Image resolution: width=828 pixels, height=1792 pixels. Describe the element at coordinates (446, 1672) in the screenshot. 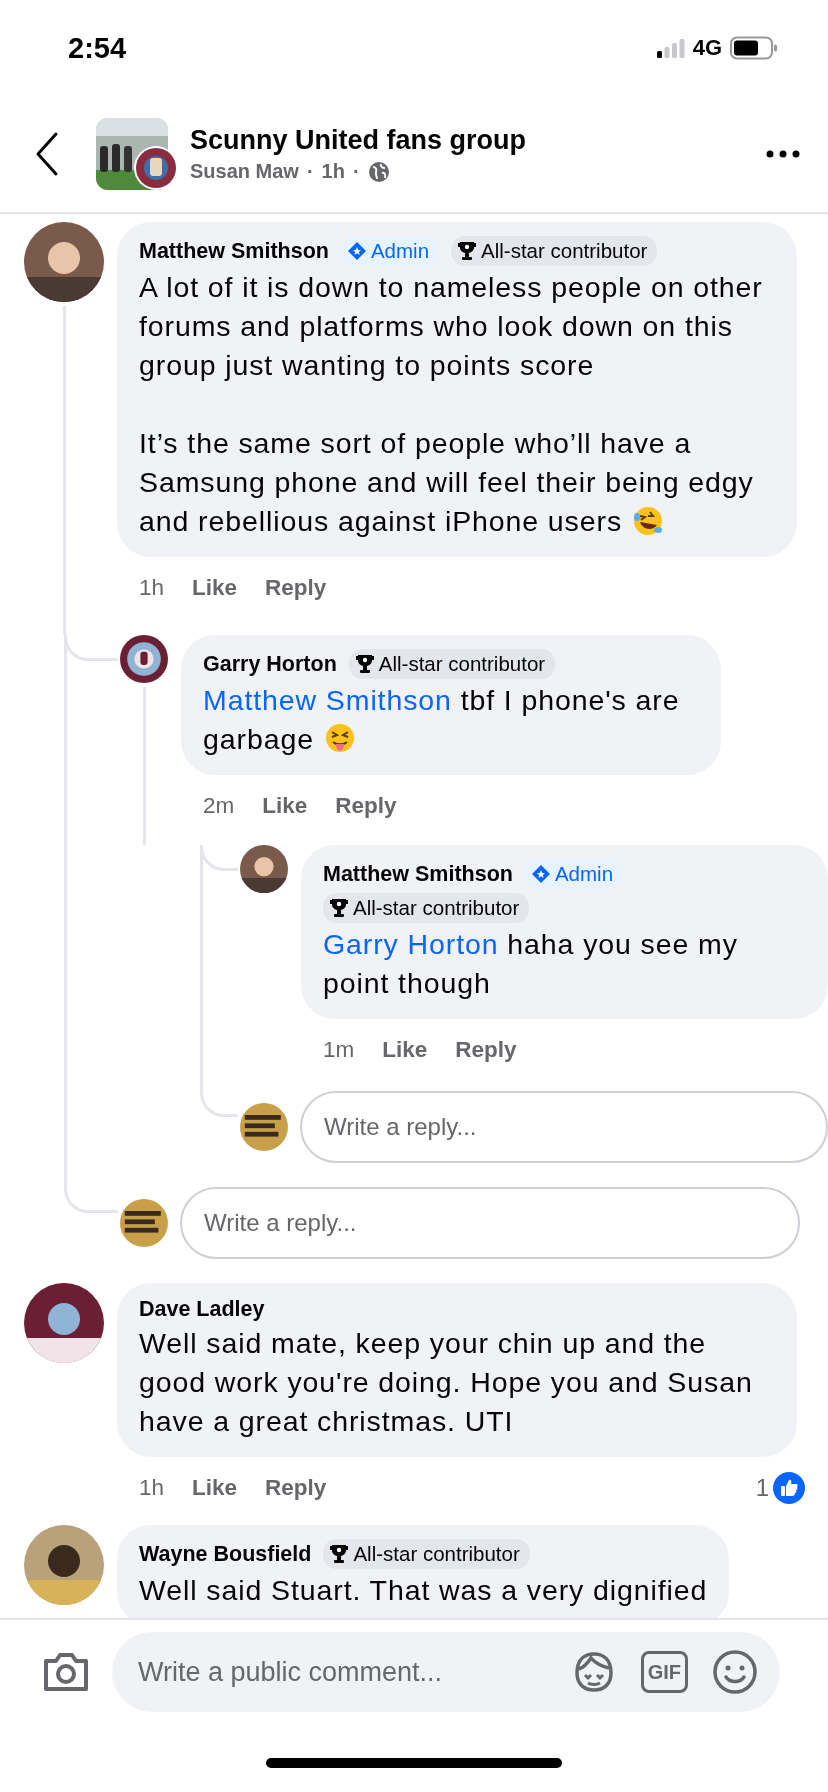

I see `comment-field: Write a public comment... GIF` at that location.